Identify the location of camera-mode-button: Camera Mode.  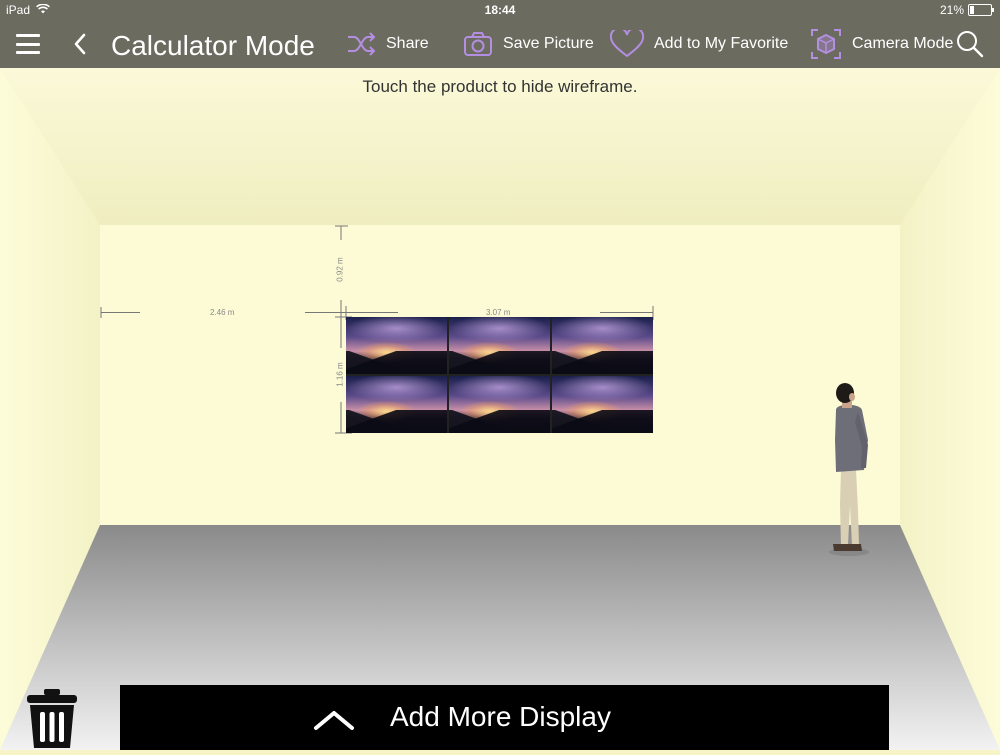
(881, 44).